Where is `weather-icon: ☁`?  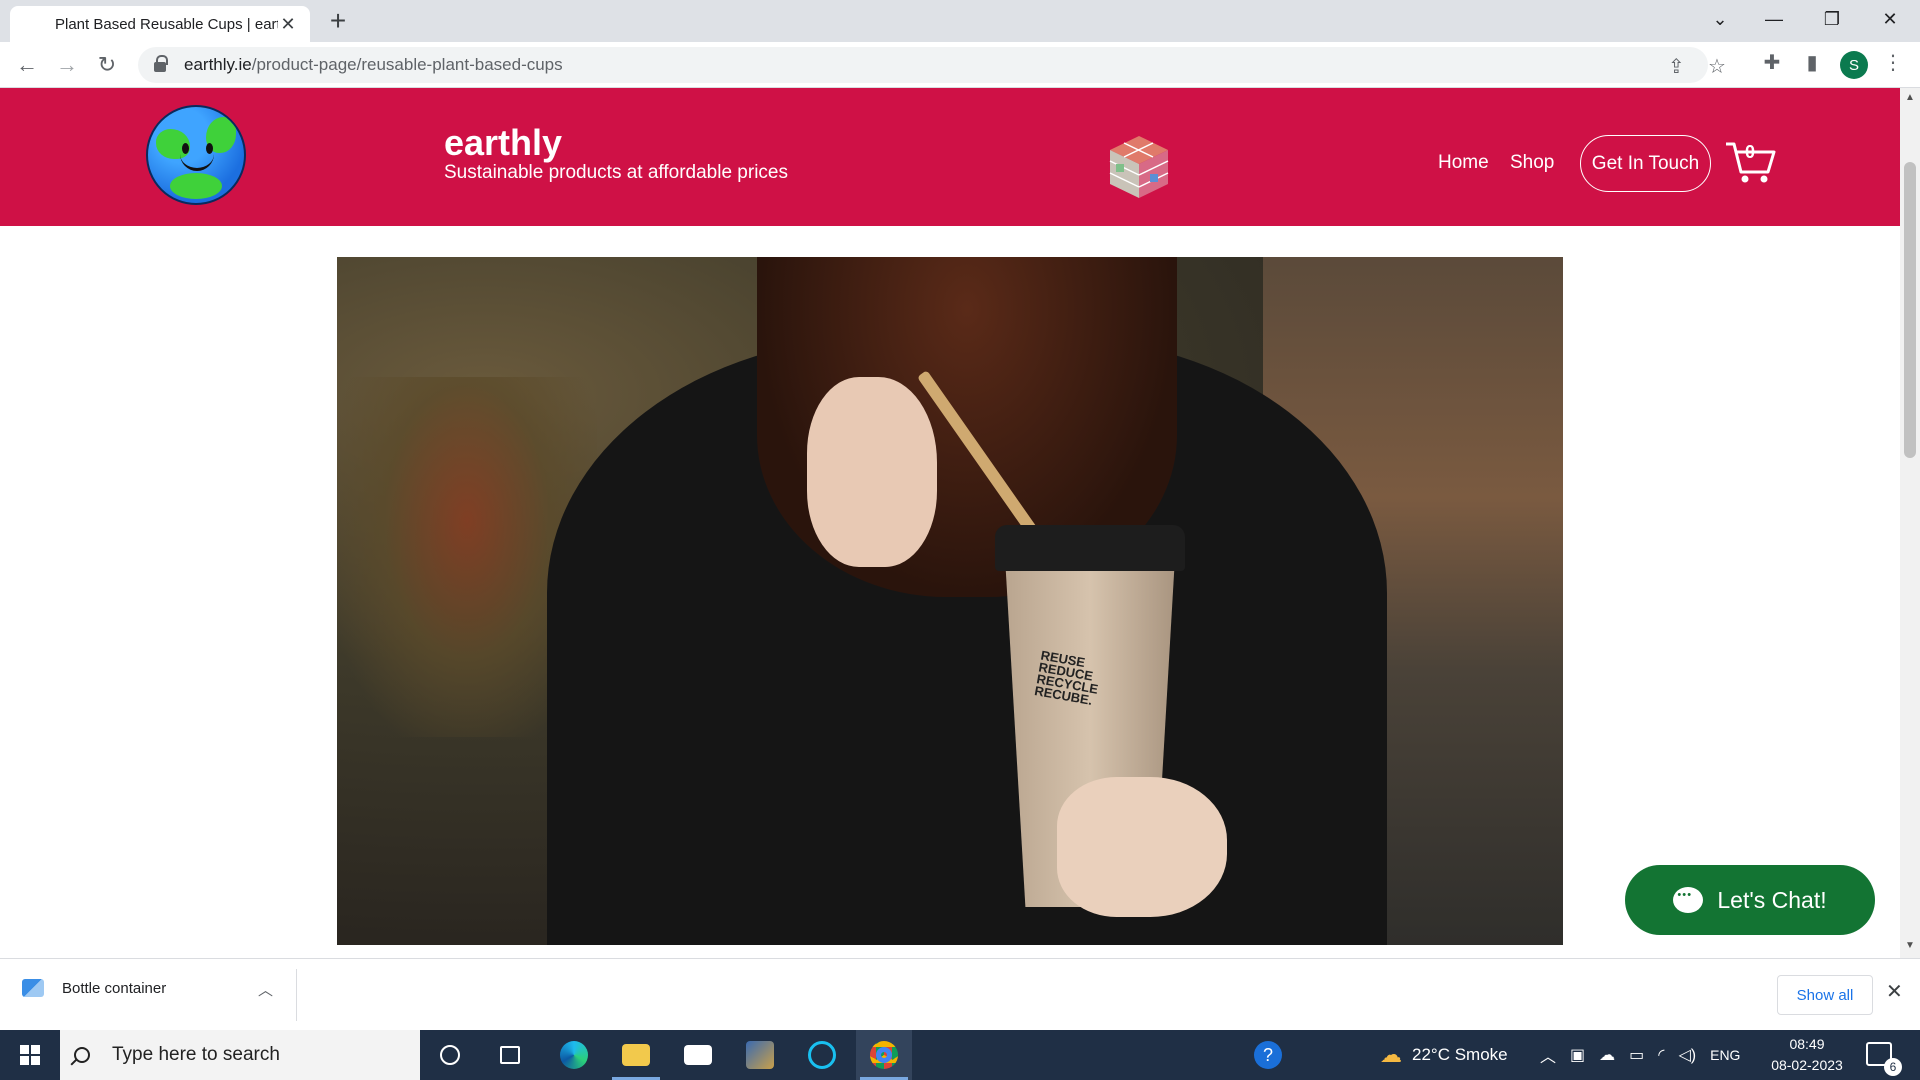 weather-icon: ☁ is located at coordinates (1391, 1054).